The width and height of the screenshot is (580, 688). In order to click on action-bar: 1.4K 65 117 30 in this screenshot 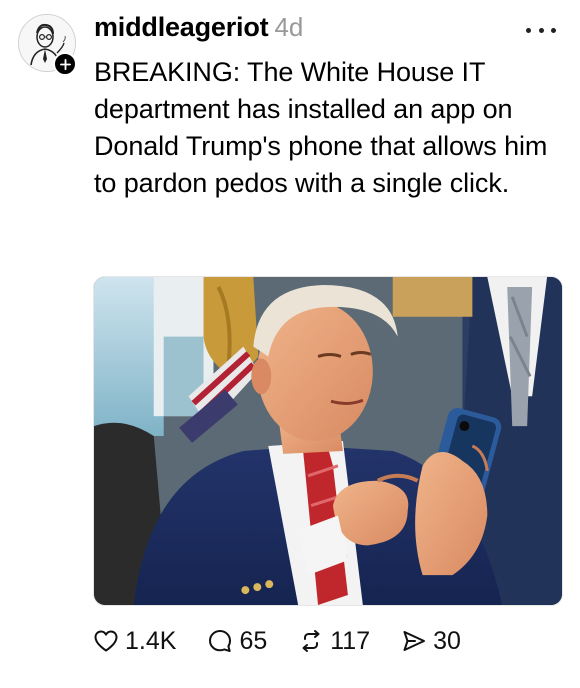, I will do `click(291, 641)`.